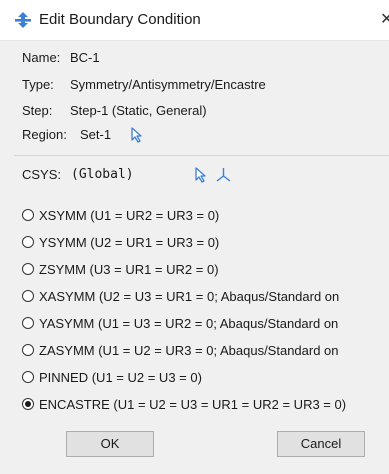 This screenshot has height=474, width=389. Describe the element at coordinates (41, 57) in the screenshot. I see `name-label: Name:` at that location.